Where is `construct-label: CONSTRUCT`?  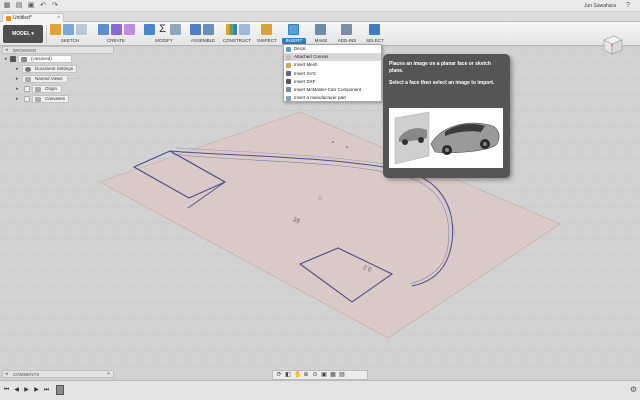 construct-label: CONSTRUCT is located at coordinates (237, 40).